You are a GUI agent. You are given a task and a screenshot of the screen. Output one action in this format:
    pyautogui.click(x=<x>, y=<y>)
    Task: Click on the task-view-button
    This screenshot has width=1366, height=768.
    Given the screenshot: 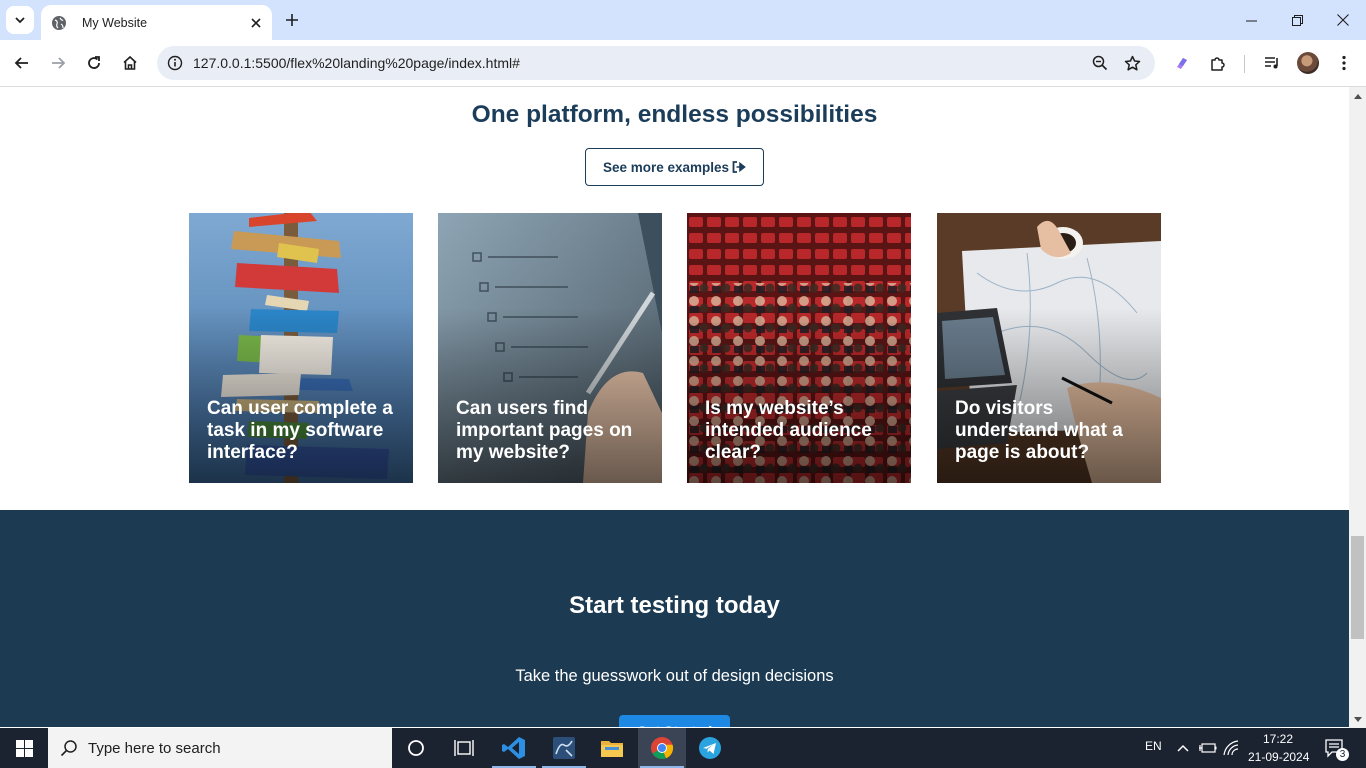 What is the action you would take?
    pyautogui.click(x=464, y=748)
    